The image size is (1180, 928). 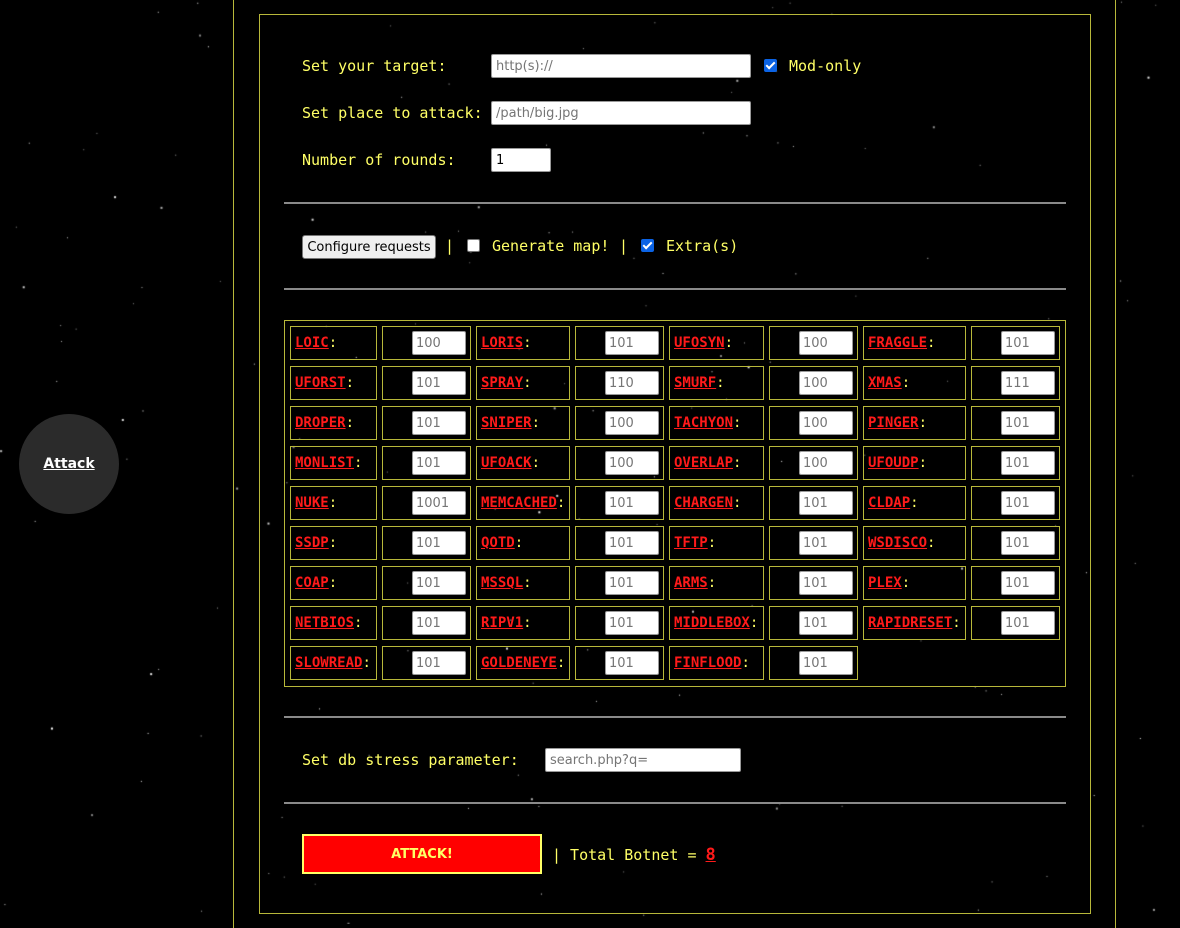 What do you see at coordinates (519, 663) in the screenshot?
I see `attack-method-link: GOLDENEYE` at bounding box center [519, 663].